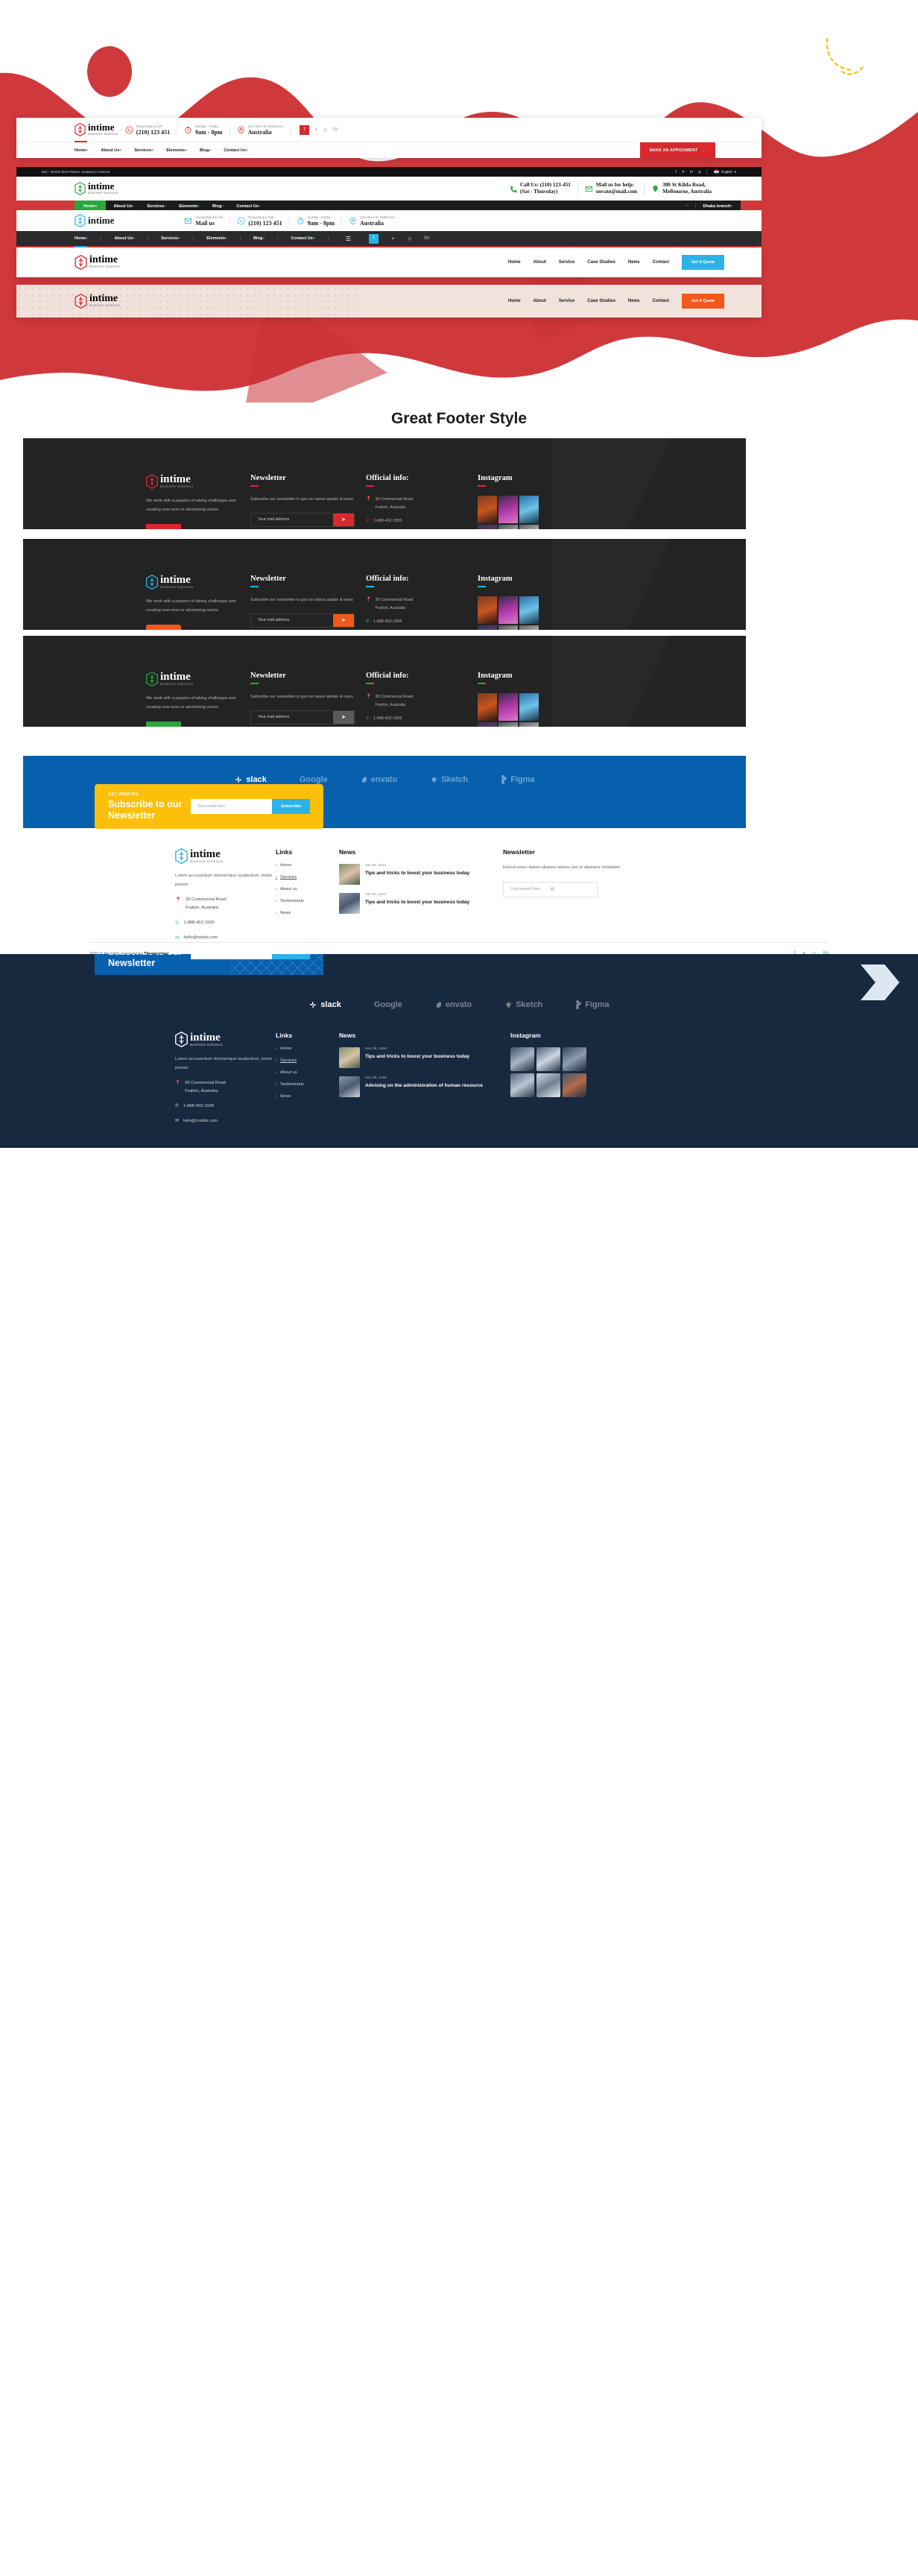 This screenshot has width=918, height=2576. What do you see at coordinates (325, 130) in the screenshot?
I see `dribbble-icon: ◎` at bounding box center [325, 130].